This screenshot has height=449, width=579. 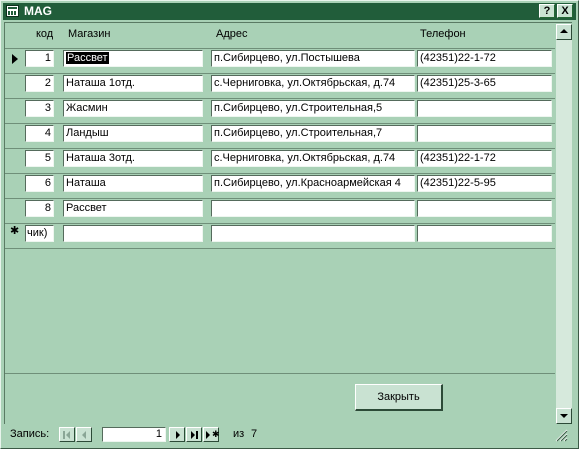 I want to click on code-field: 4, so click(x=39, y=133).